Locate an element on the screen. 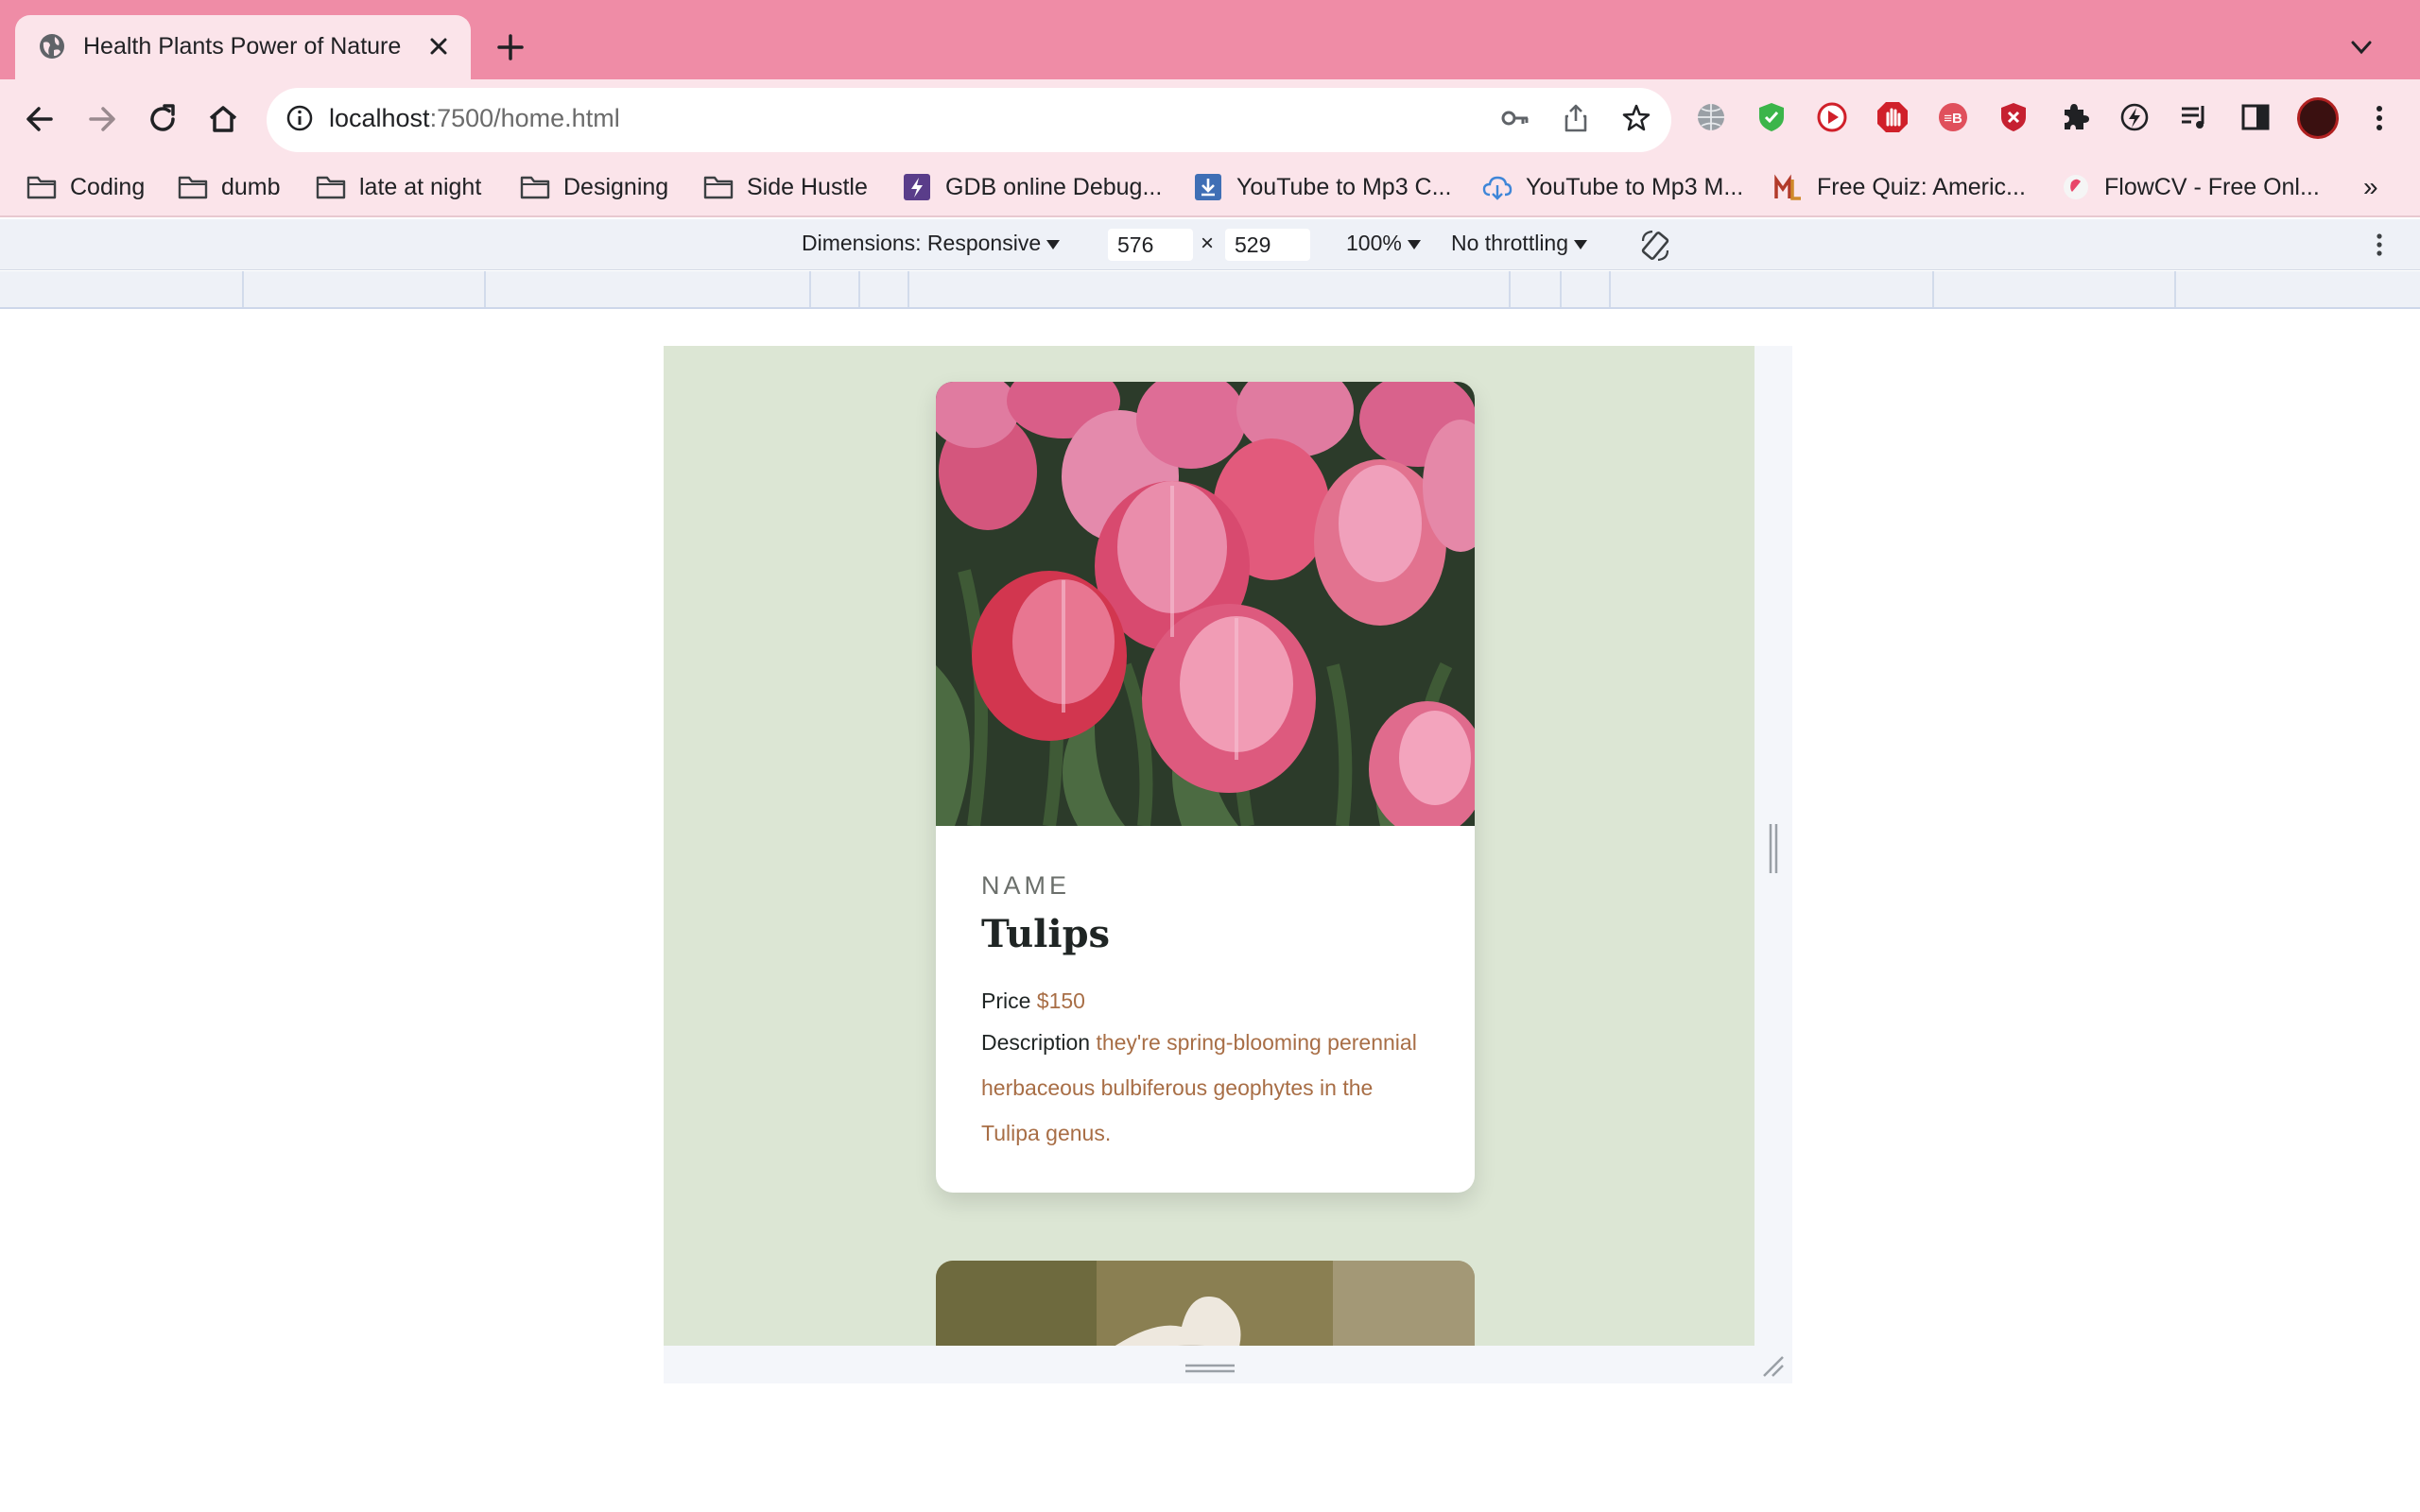 The image size is (2420, 1512). card-price: Price $150 is located at coordinates (1208, 1001).